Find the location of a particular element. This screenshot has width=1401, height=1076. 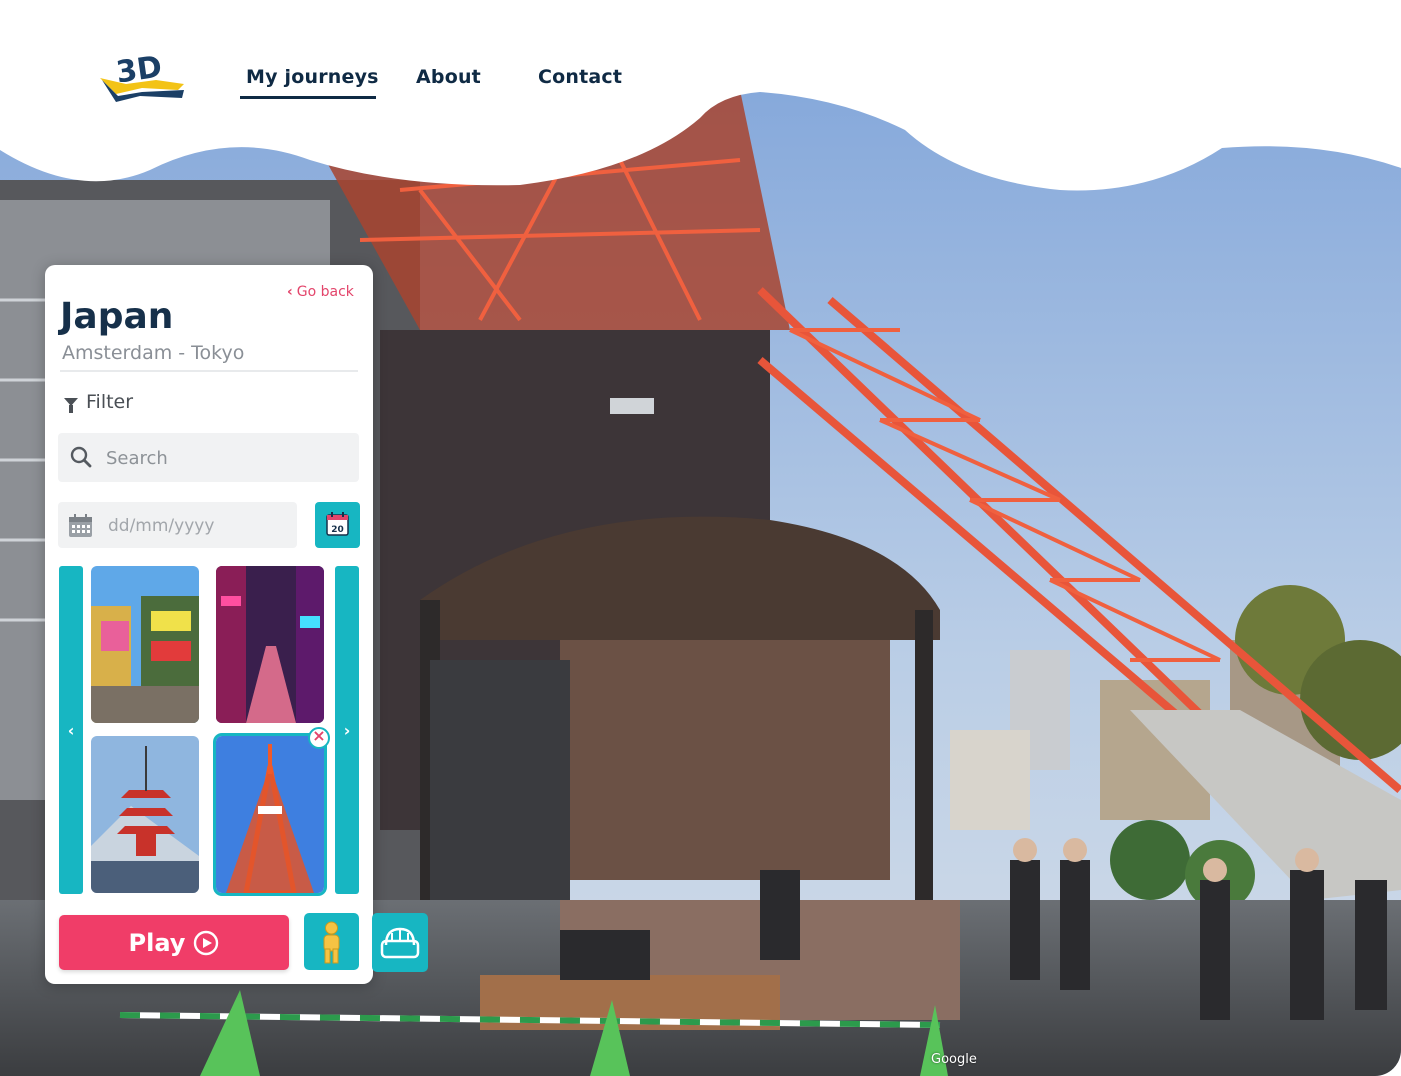

filter-label: Filter is located at coordinates (110, 402).